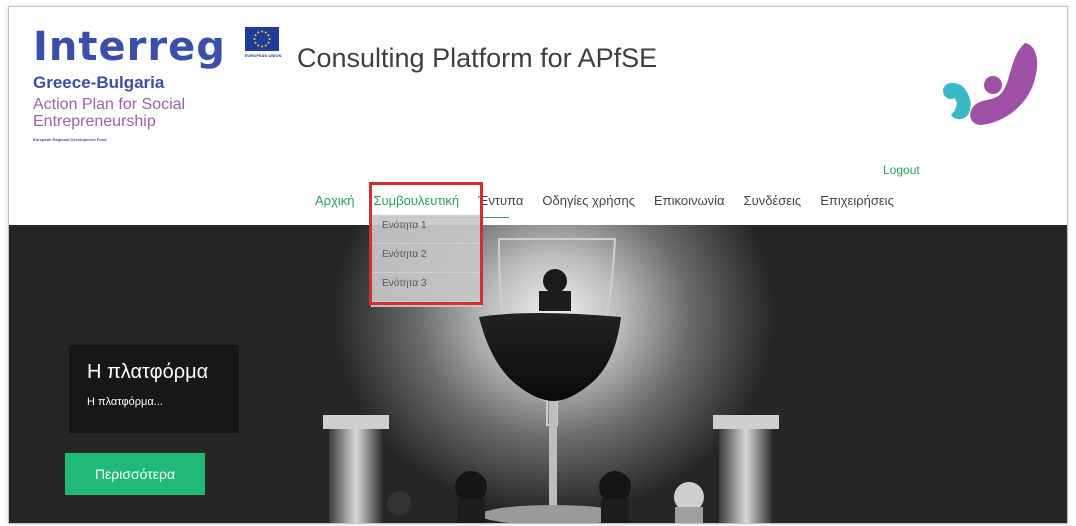  What do you see at coordinates (426, 258) in the screenshot?
I see `dropdown-item-section-2: Ενότητα 2` at bounding box center [426, 258].